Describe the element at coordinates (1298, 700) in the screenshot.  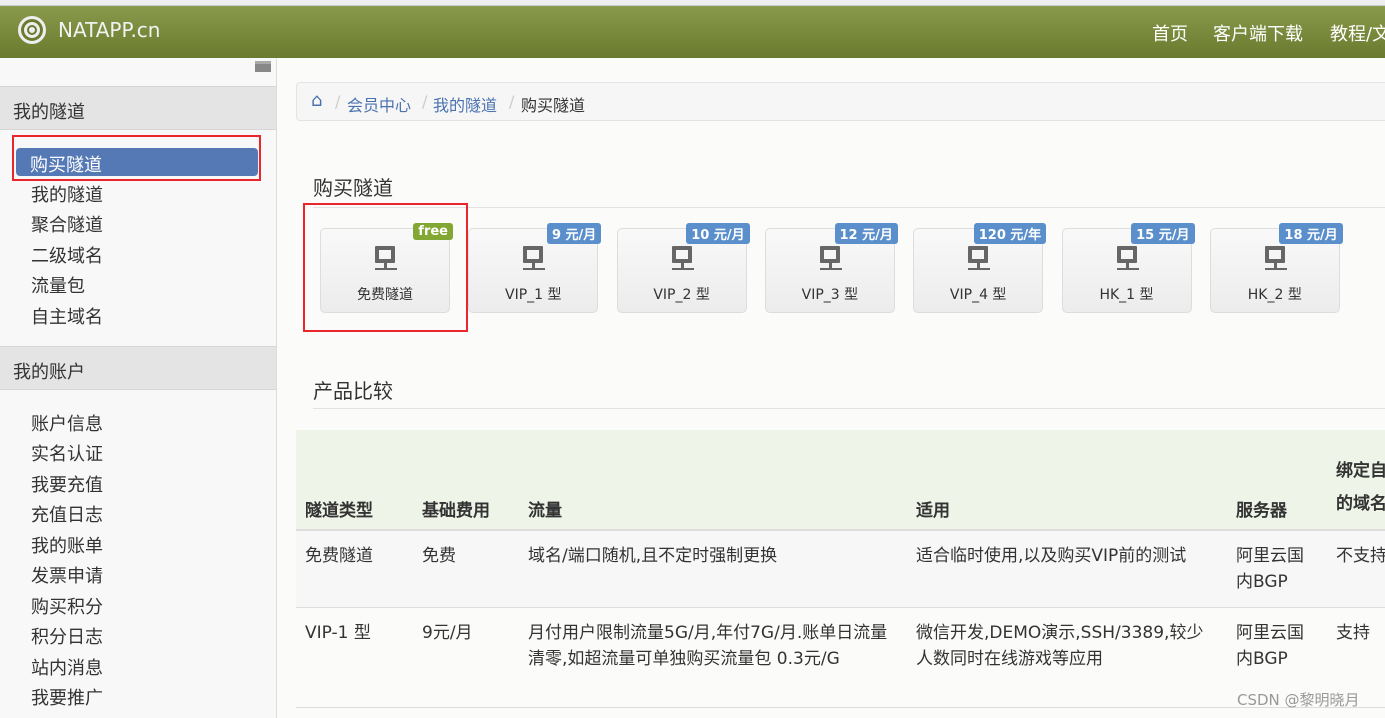
I see `watermark: CSDN @黎明晓月` at that location.